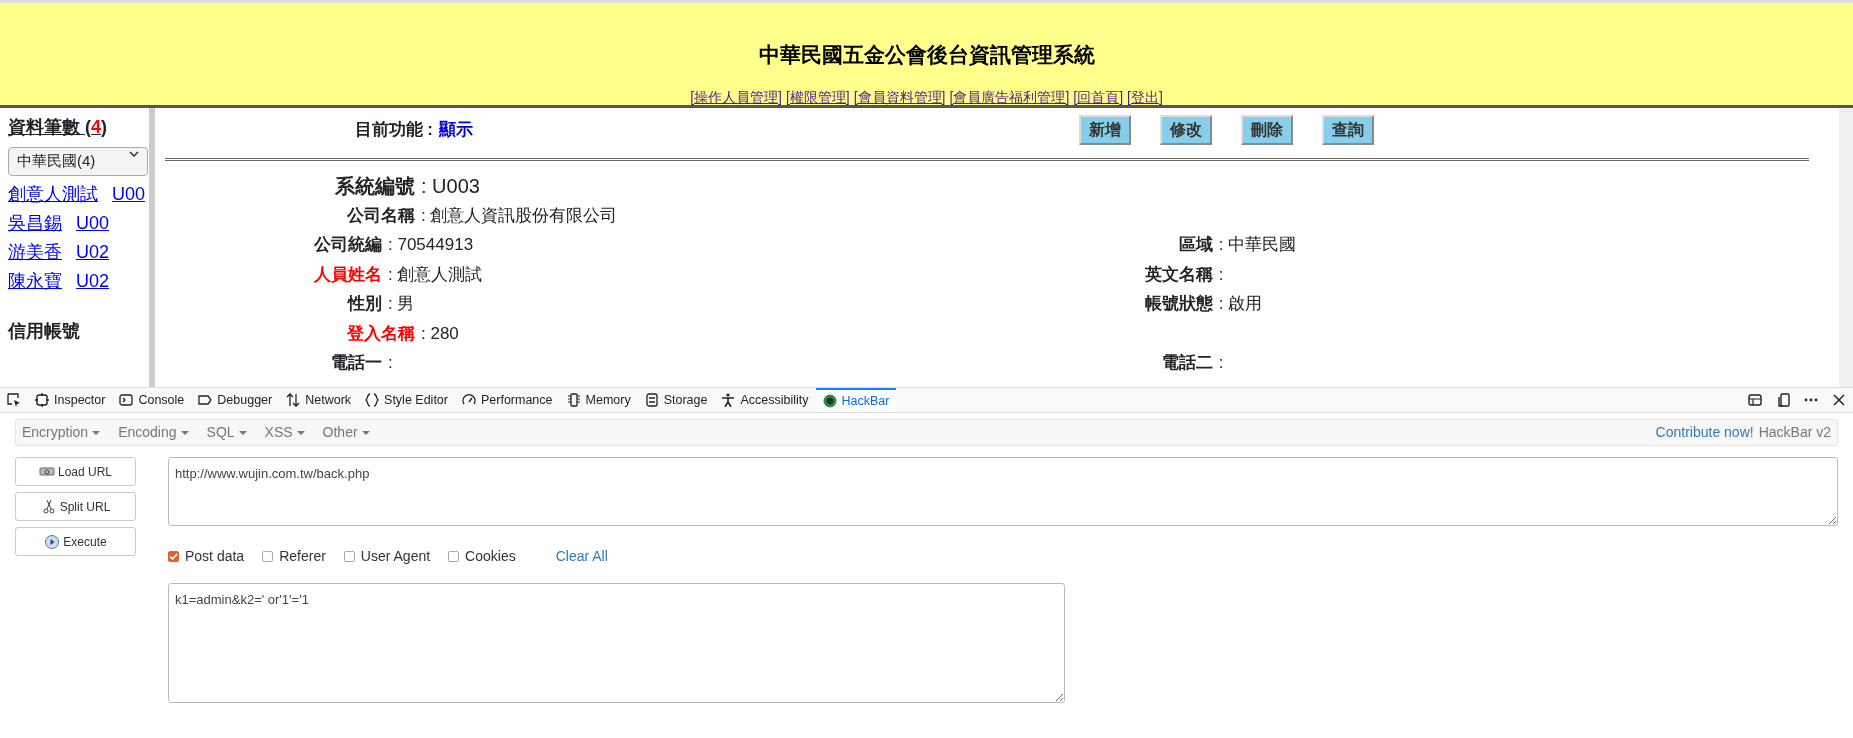 Image resolution: width=1853 pixels, height=738 pixels. I want to click on field-value: : 280, so click(440, 333).